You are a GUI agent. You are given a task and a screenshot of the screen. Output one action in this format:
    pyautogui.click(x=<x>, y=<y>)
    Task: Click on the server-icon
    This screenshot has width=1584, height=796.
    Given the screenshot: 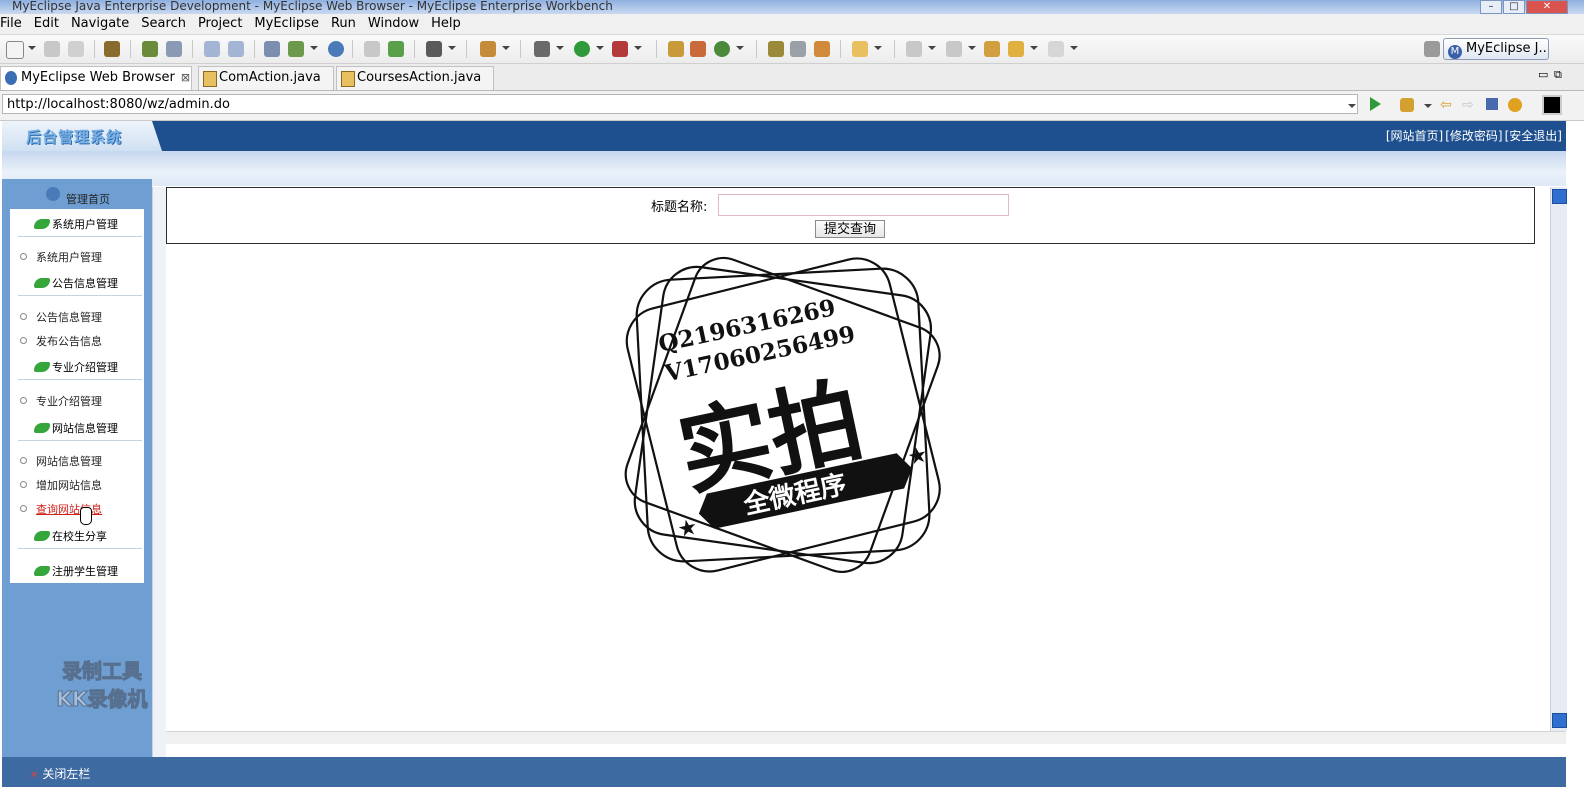 What is the action you would take?
    pyautogui.click(x=174, y=49)
    